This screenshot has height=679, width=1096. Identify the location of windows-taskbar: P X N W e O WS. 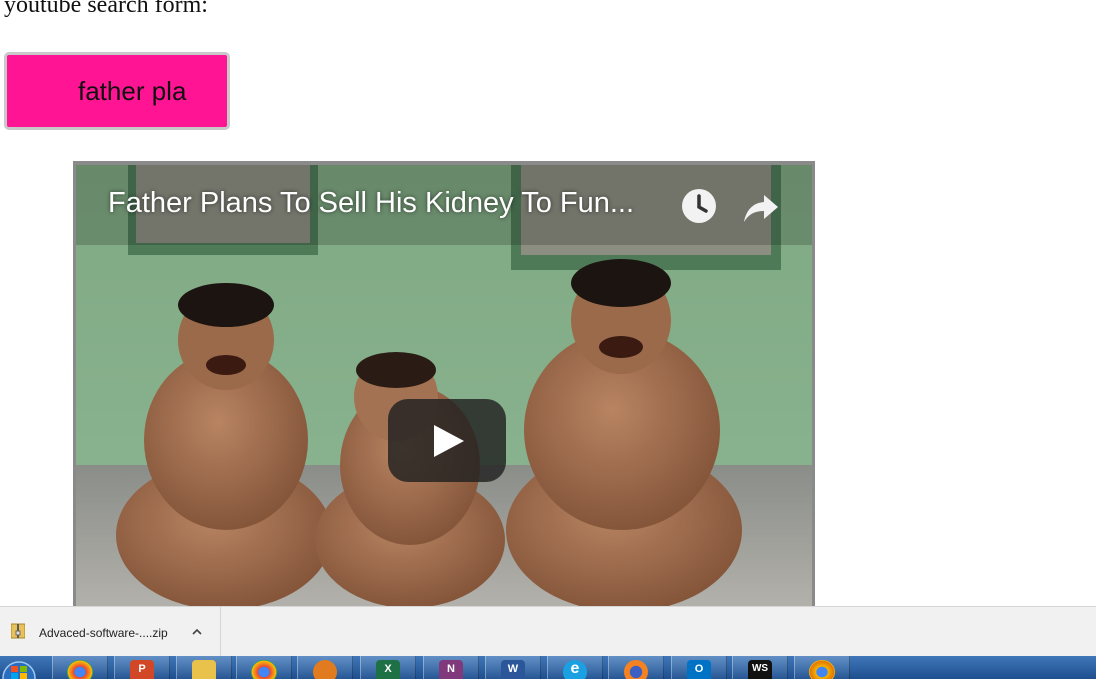
(548, 667).